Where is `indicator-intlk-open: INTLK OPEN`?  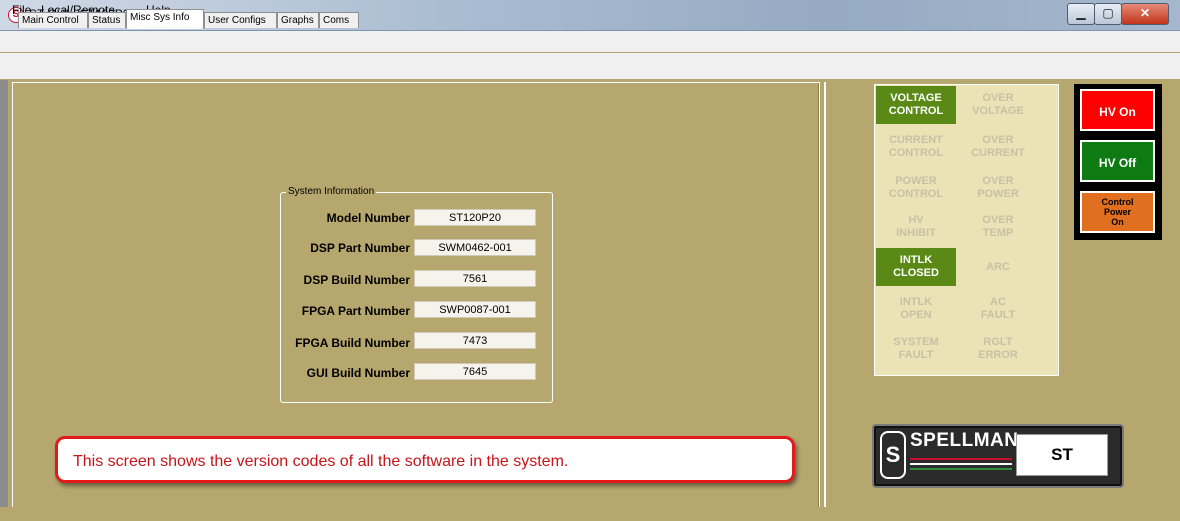
indicator-intlk-open: INTLK OPEN is located at coordinates (916, 308).